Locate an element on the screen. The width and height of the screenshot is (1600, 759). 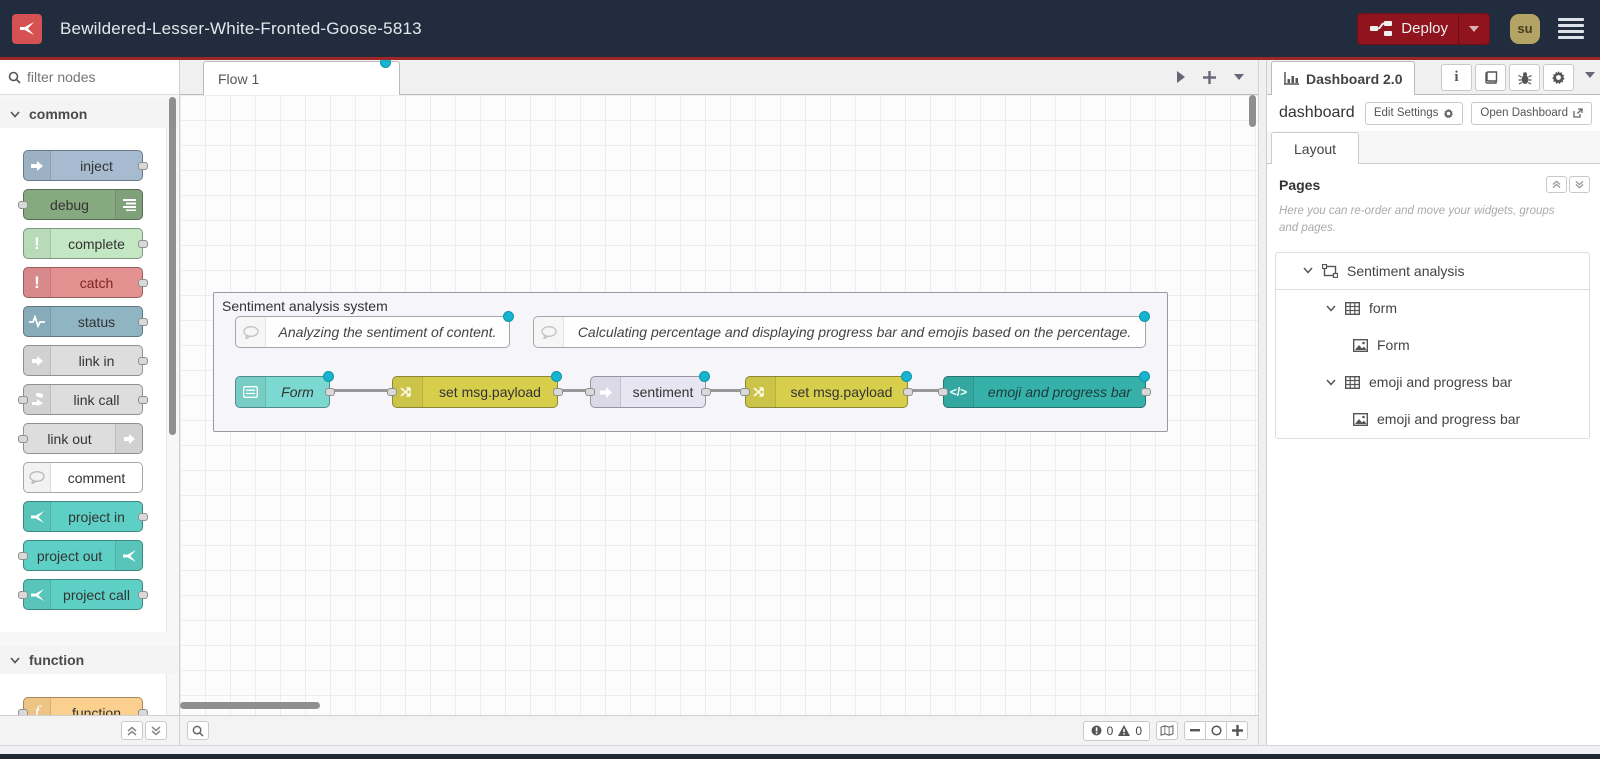
help-tab-button is located at coordinates (1490, 77).